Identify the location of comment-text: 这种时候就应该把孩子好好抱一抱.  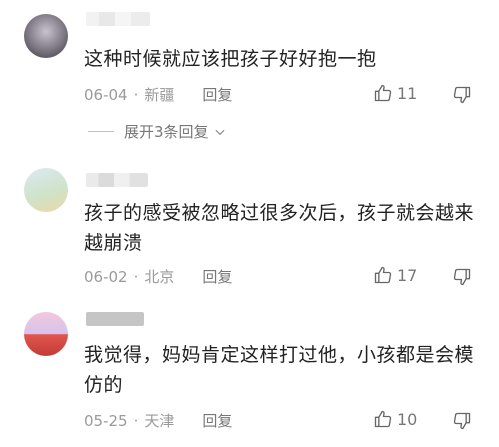
(230, 59).